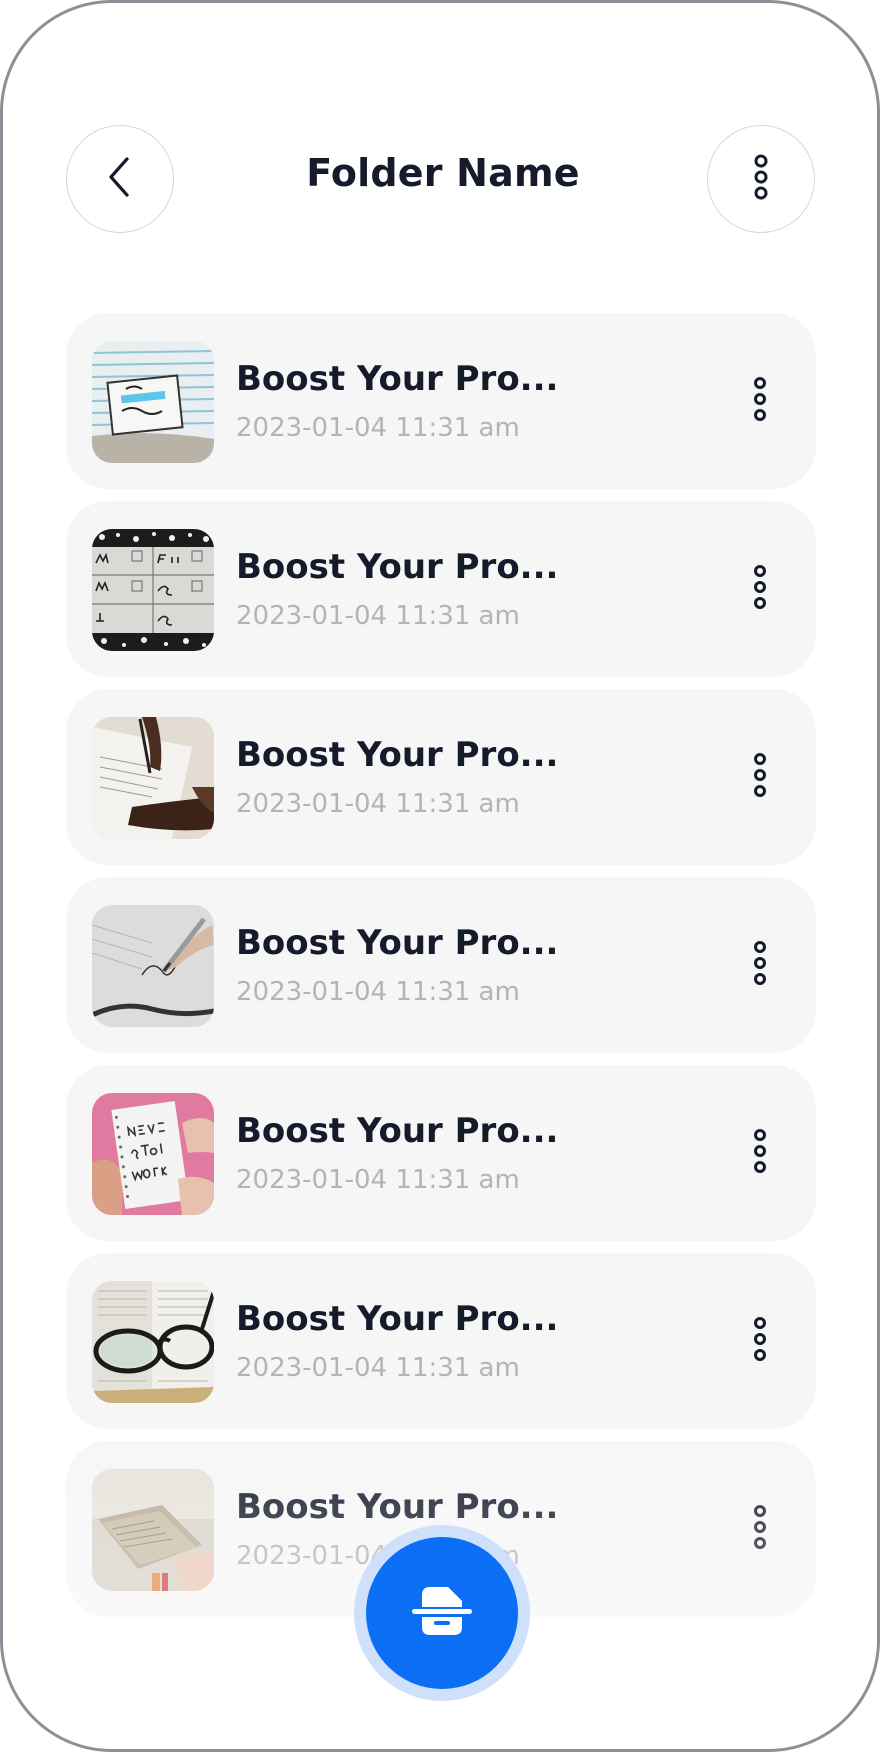 The height and width of the screenshot is (1752, 880). I want to click on scan-fab-button, so click(442, 1613).